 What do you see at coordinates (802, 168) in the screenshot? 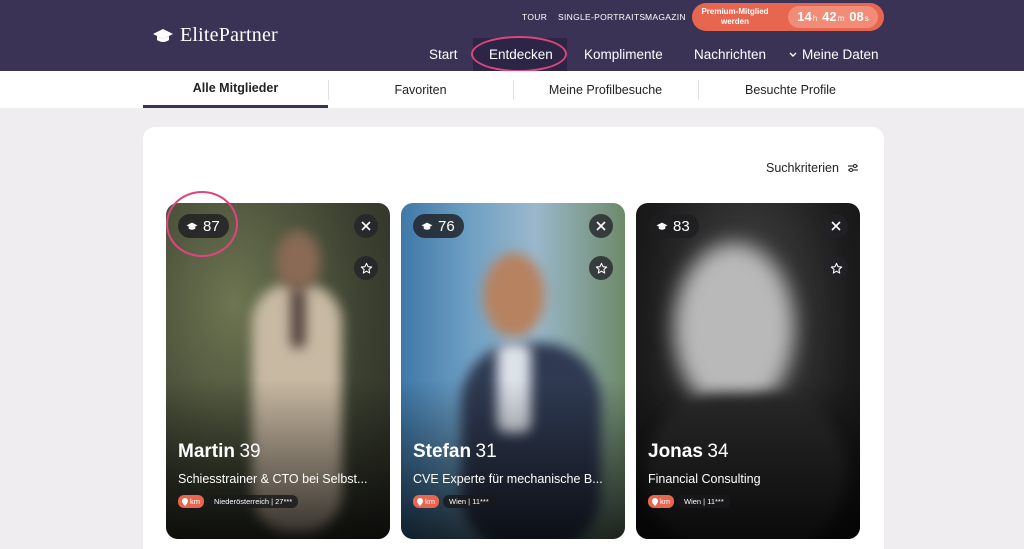
I see `search-criteria-label: Suchkriterien` at bounding box center [802, 168].